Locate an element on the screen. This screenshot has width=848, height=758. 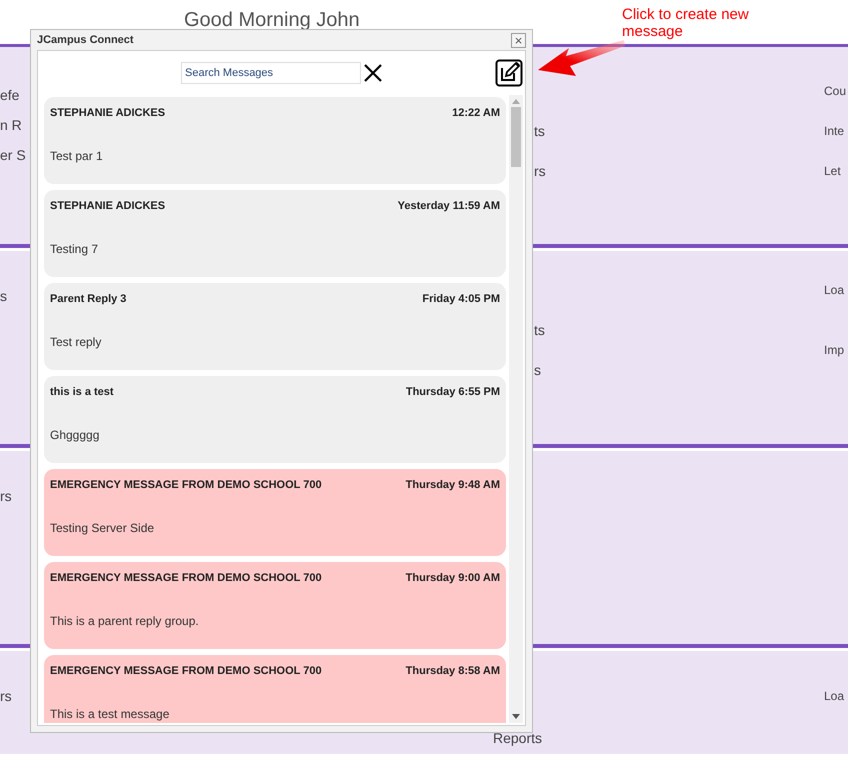
menu-link: Cou is located at coordinates (836, 91).